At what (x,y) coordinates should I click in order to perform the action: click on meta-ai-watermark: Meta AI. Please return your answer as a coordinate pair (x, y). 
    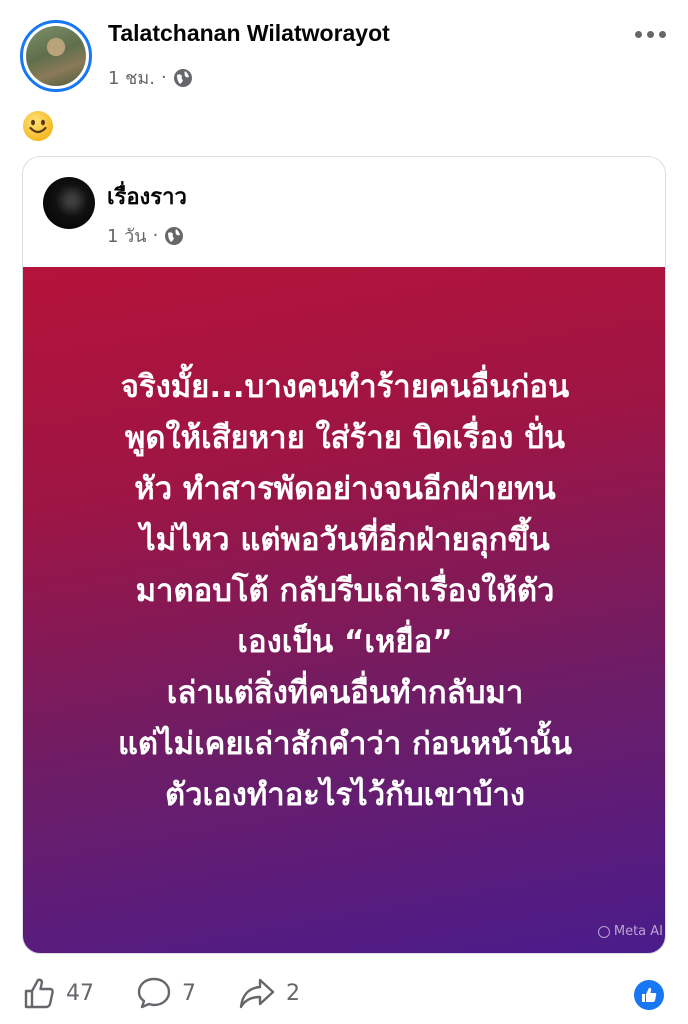
    Looking at the image, I should click on (630, 931).